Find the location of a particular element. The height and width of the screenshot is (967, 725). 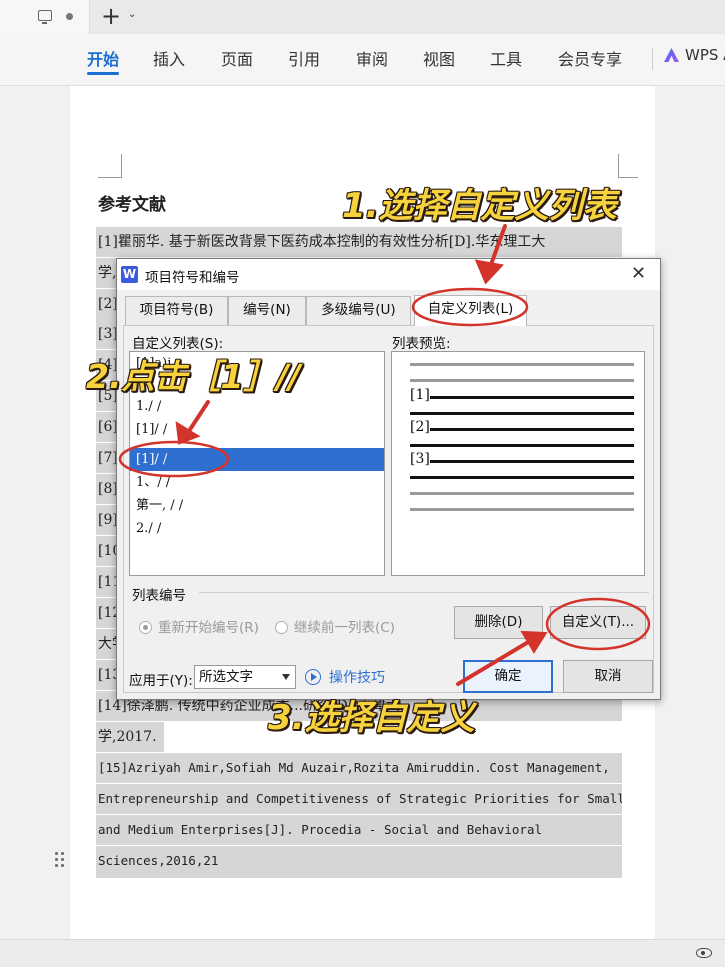

reference-line: 学, is located at coordinates (107, 273).